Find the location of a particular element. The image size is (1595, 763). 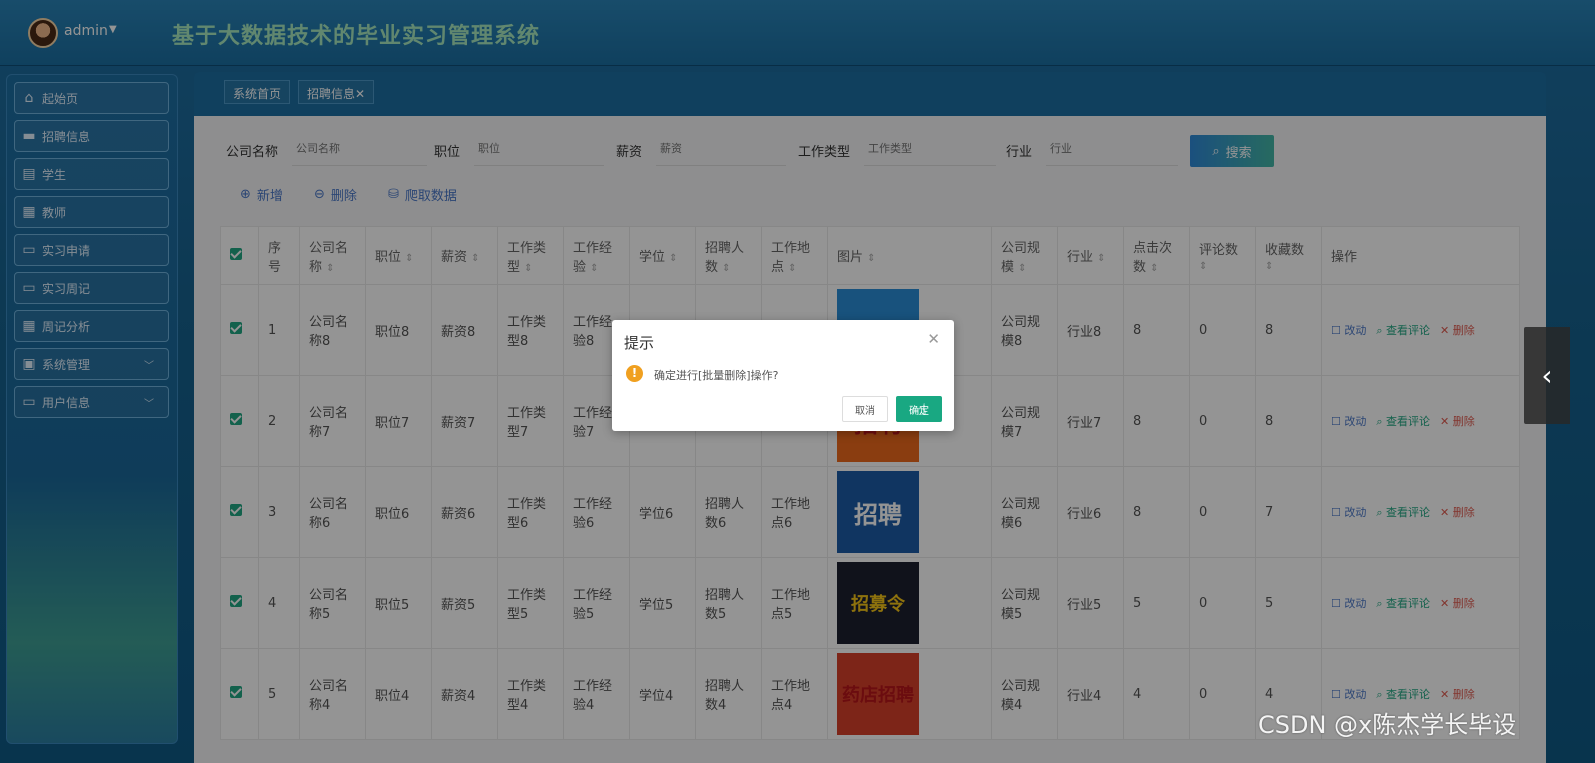

chevron-left-icon: ‹ is located at coordinates (1547, 375).